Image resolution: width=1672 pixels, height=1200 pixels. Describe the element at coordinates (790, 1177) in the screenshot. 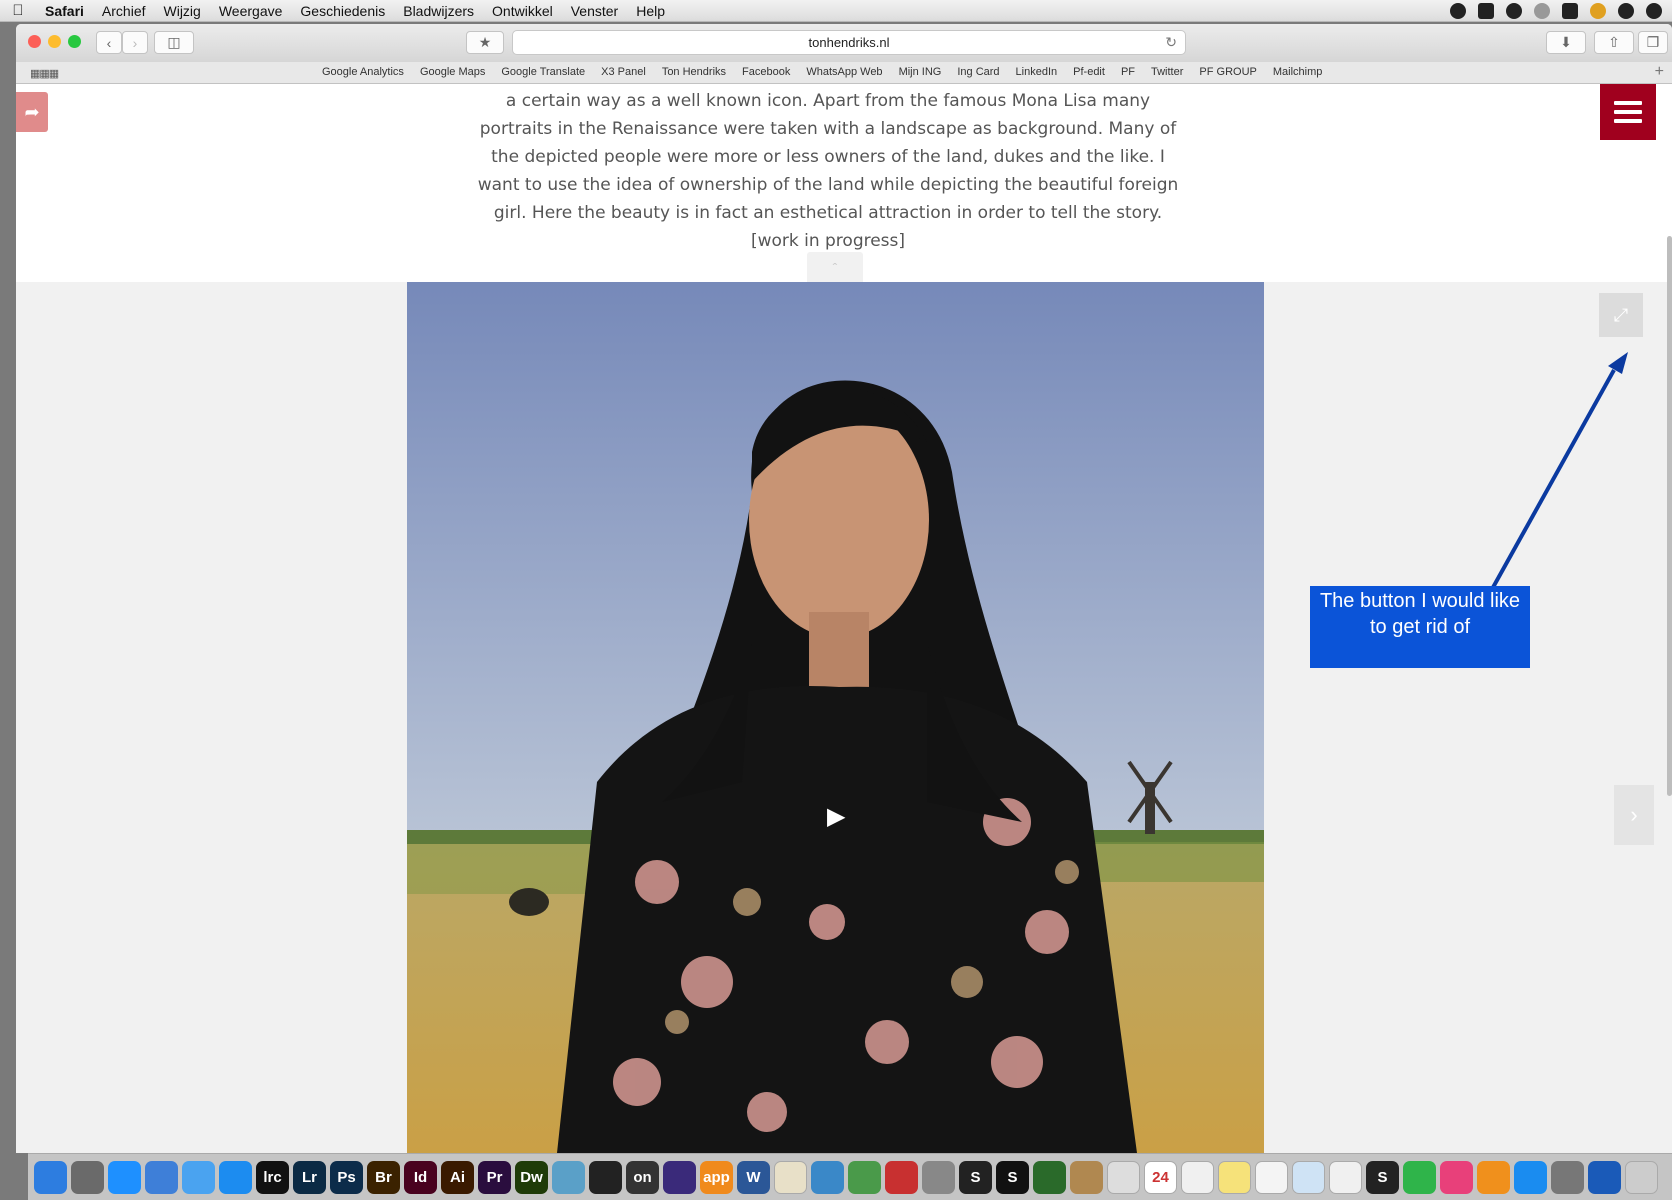

I see `notes-icon` at that location.